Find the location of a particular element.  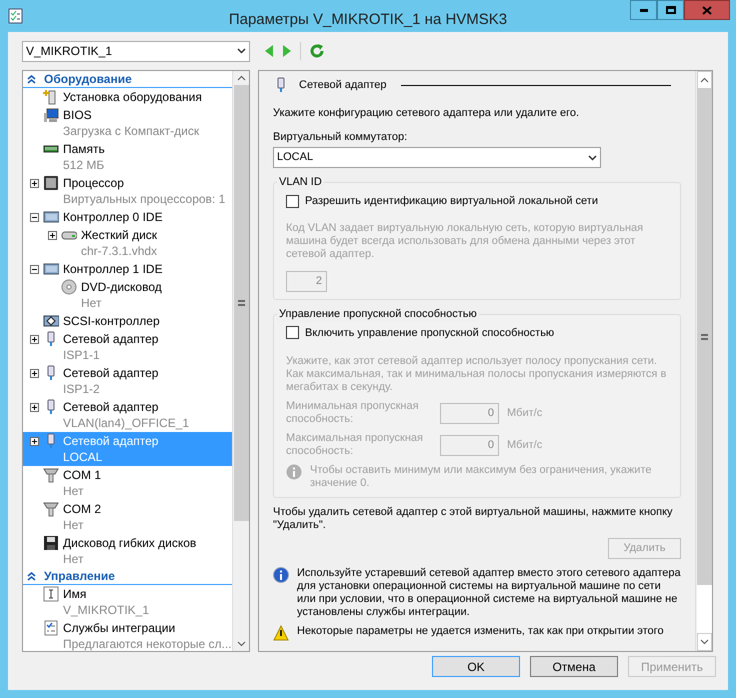

section-header: Управление is located at coordinates (127, 576).